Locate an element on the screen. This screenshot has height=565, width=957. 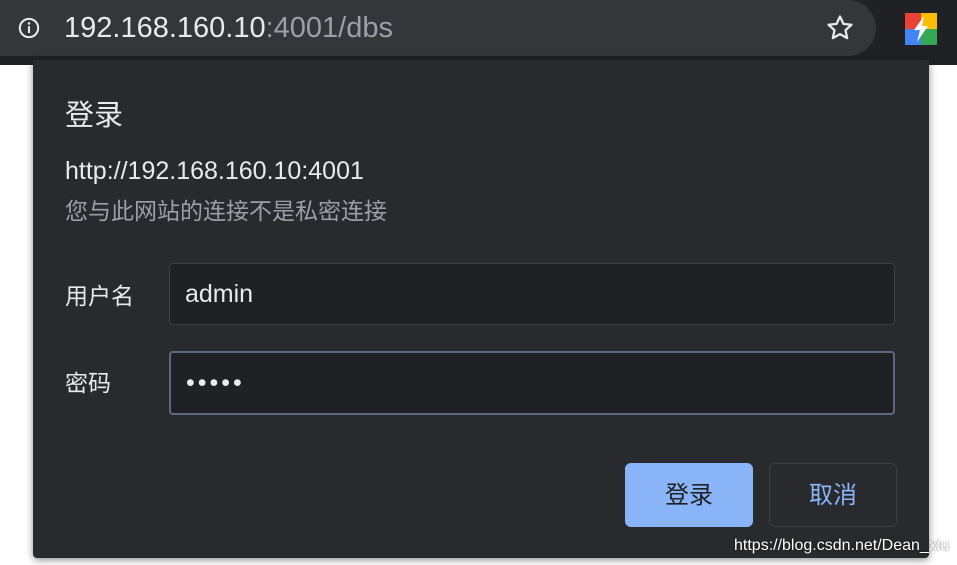
url-text: 192.168.160.10:4001/dbs is located at coordinates (228, 28).